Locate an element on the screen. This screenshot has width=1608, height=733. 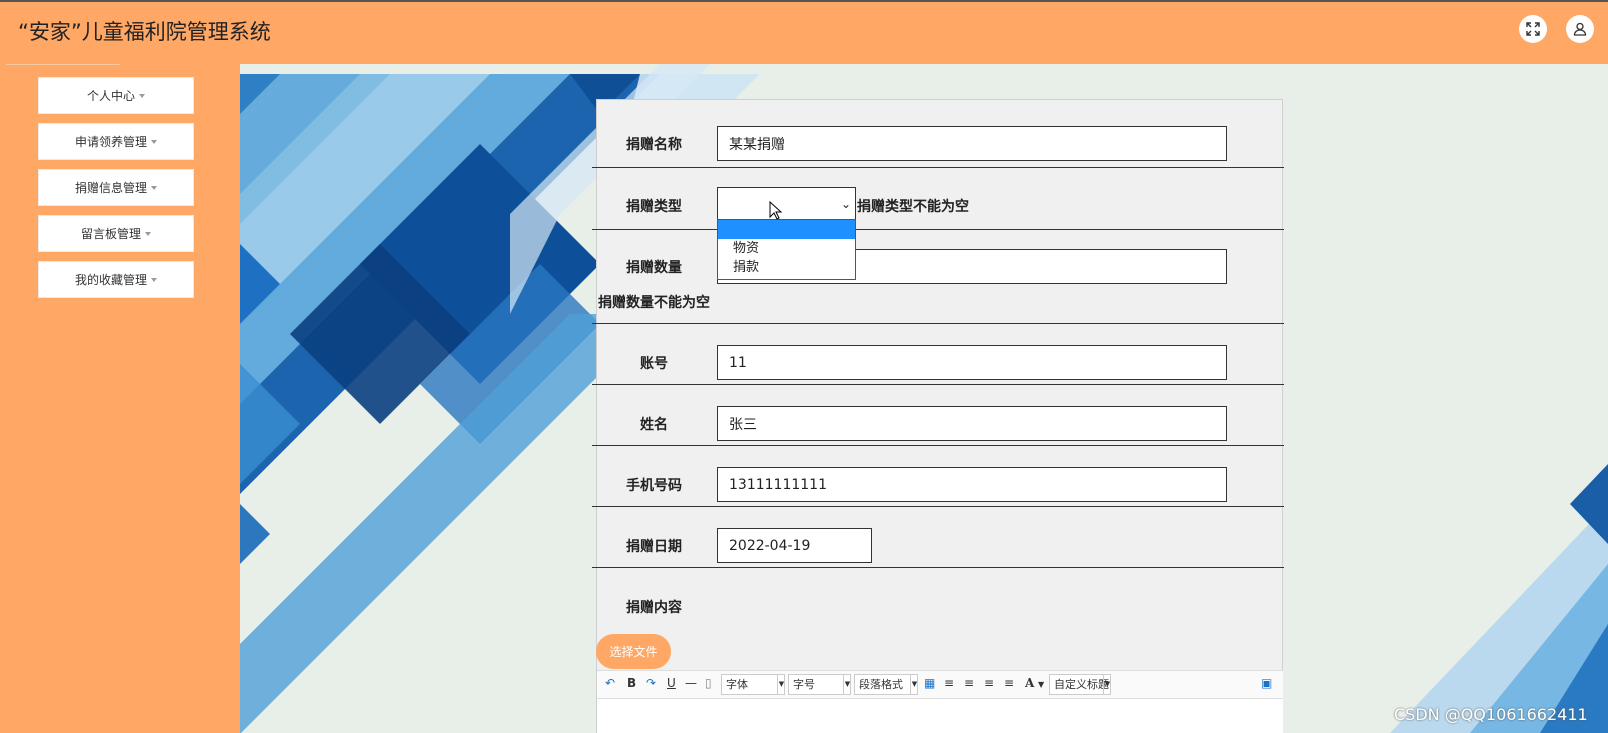
paragraph-format-select: 段落格式 ▼ is located at coordinates (886, 684).